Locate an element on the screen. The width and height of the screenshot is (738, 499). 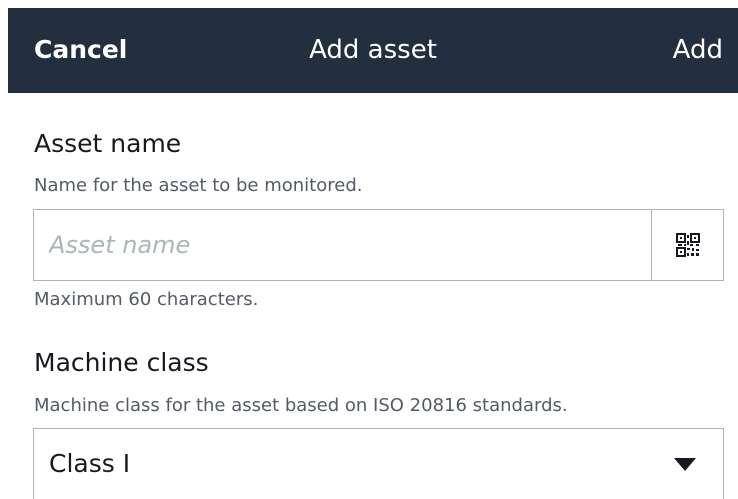
asset-name-description: Name for the asset to be monitored. is located at coordinates (198, 185).